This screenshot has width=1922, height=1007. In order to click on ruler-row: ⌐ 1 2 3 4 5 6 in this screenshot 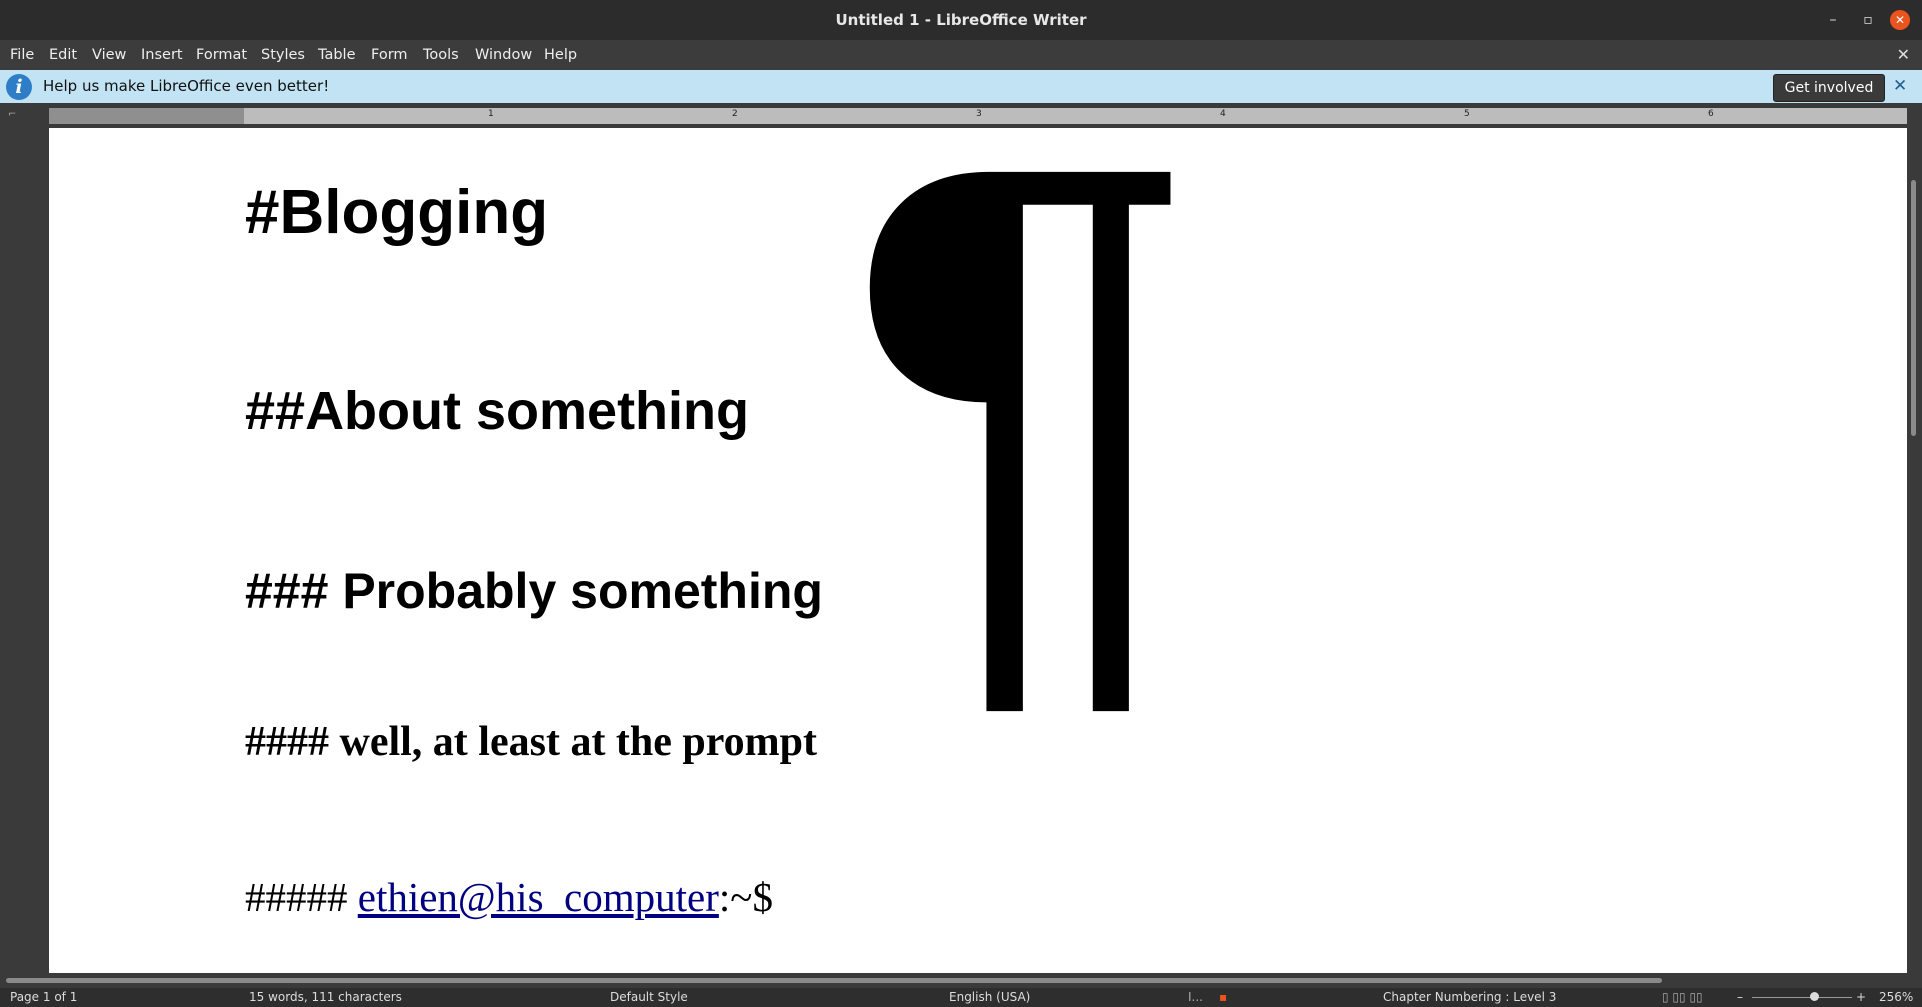, I will do `click(961, 115)`.